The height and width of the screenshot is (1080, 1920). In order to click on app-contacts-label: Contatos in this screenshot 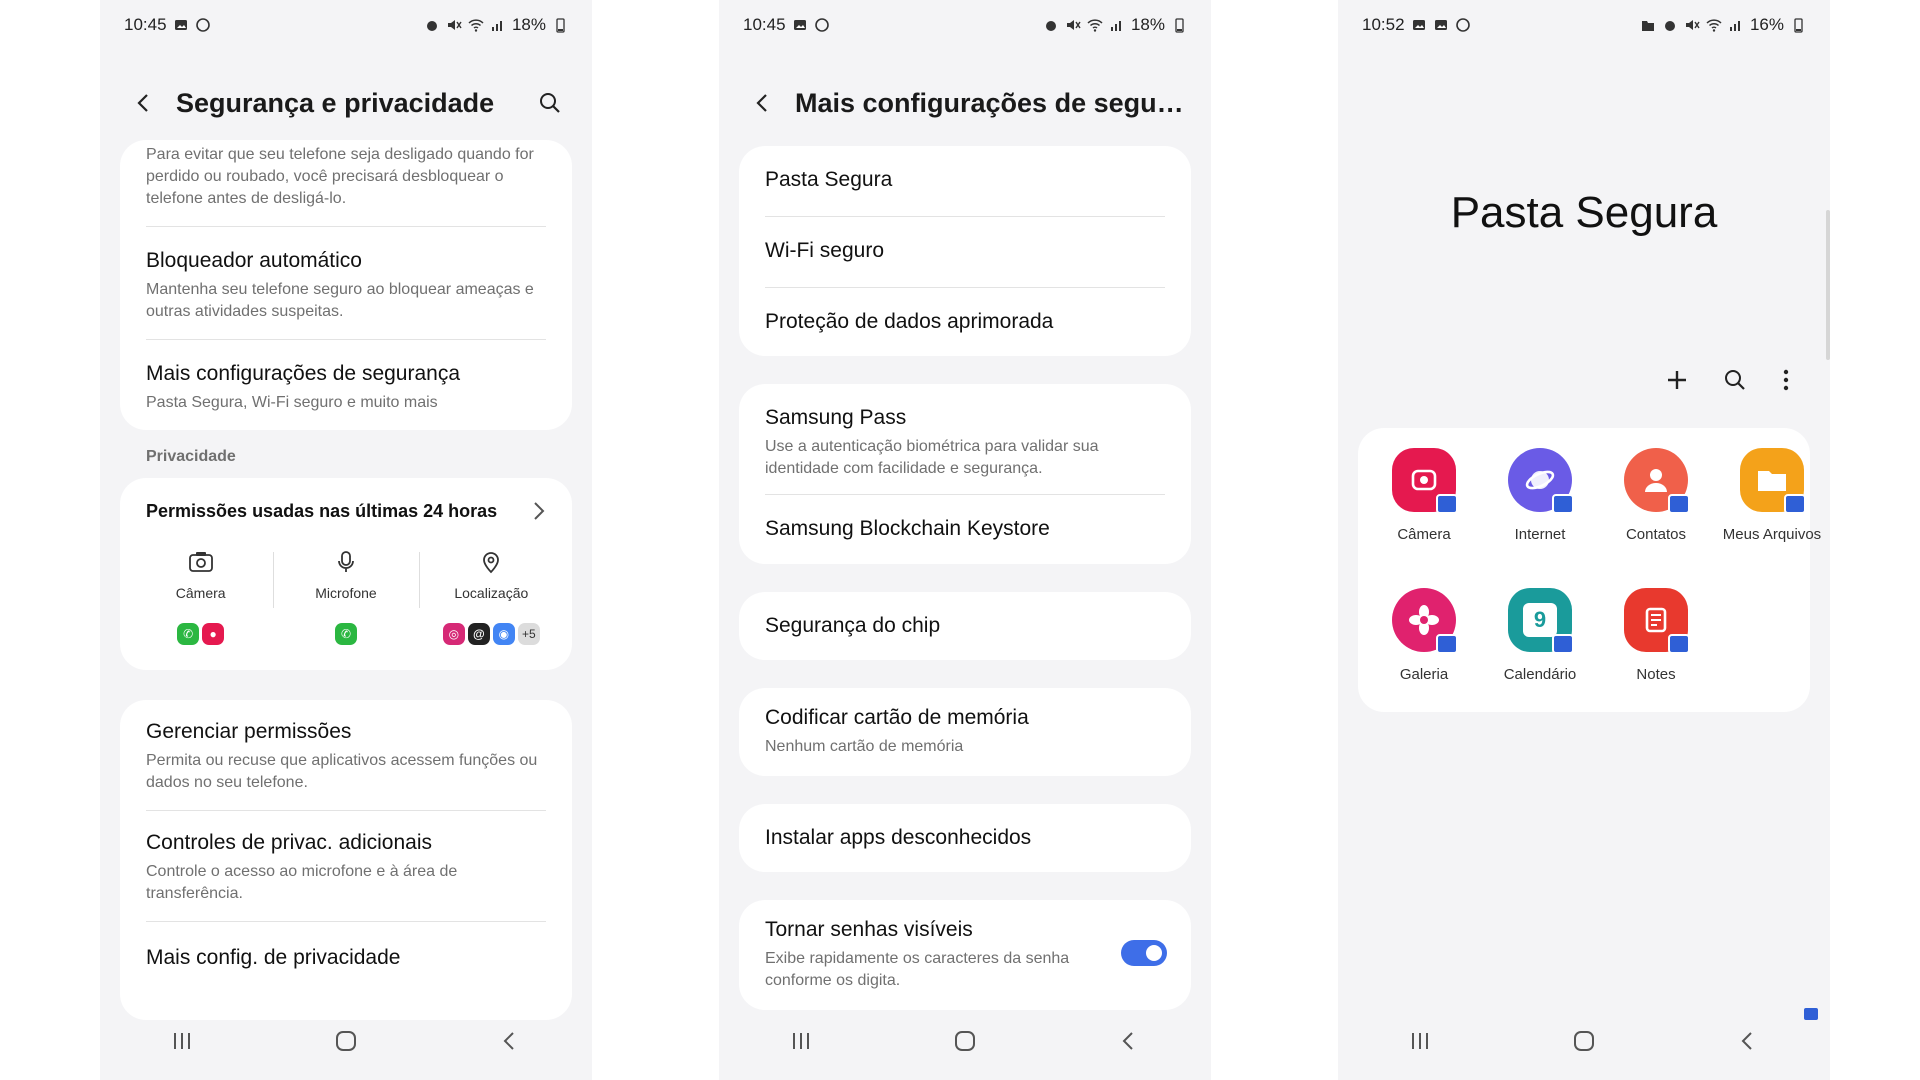, I will do `click(1656, 534)`.